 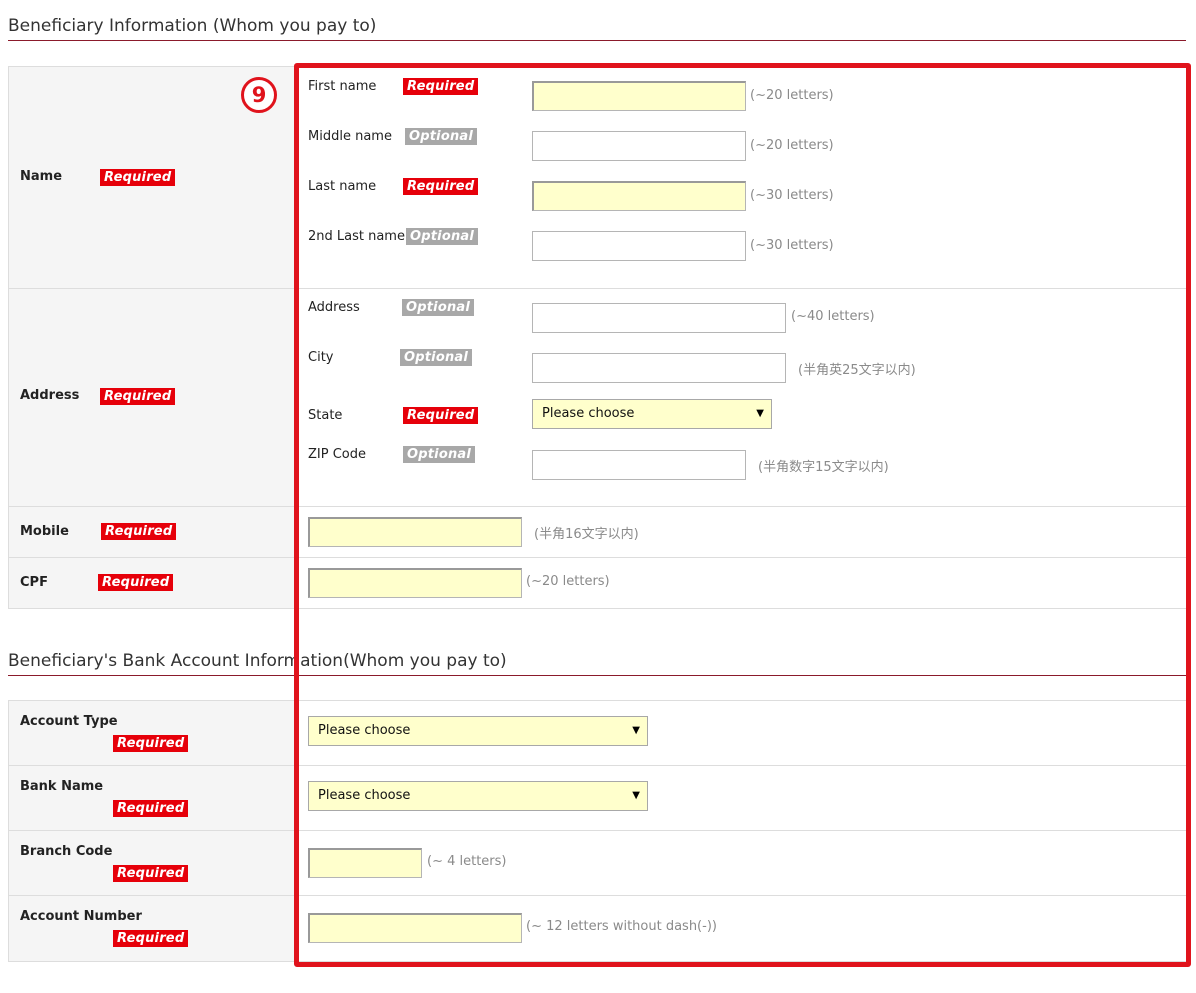 I want to click on account-type-label: Account Type, so click(x=69, y=721).